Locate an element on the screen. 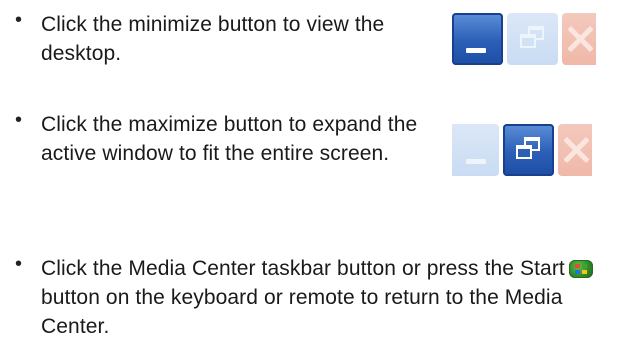 Image resolution: width=619 pixels, height=341 pixels. window-controls-minimize-highlighted is located at coordinates (535, 39).